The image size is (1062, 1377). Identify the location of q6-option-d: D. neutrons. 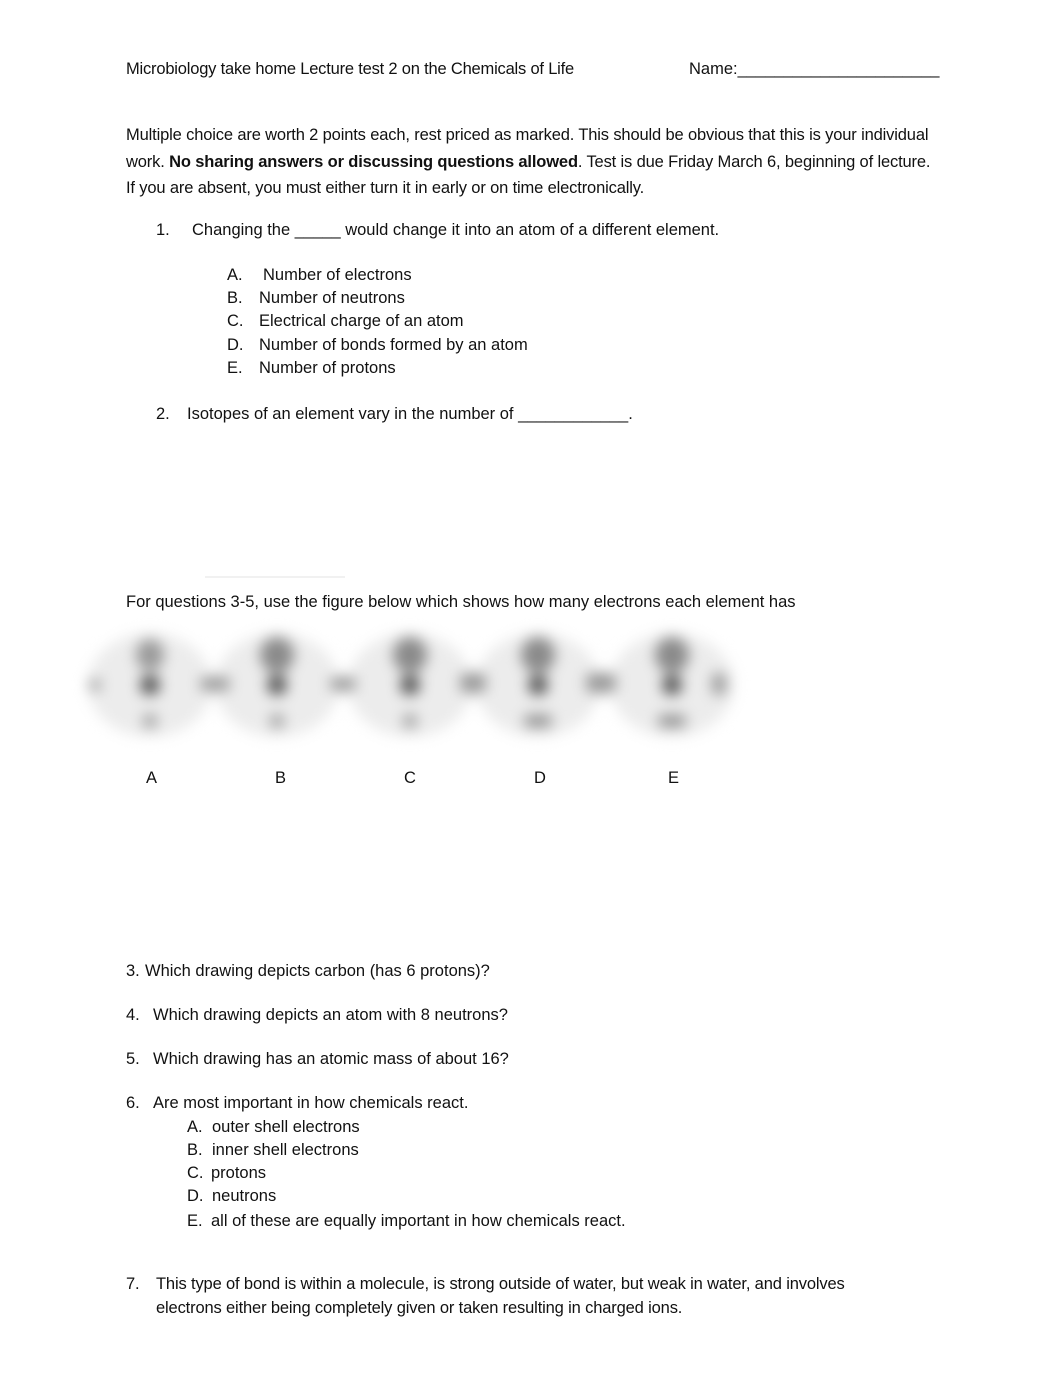
(231, 1196).